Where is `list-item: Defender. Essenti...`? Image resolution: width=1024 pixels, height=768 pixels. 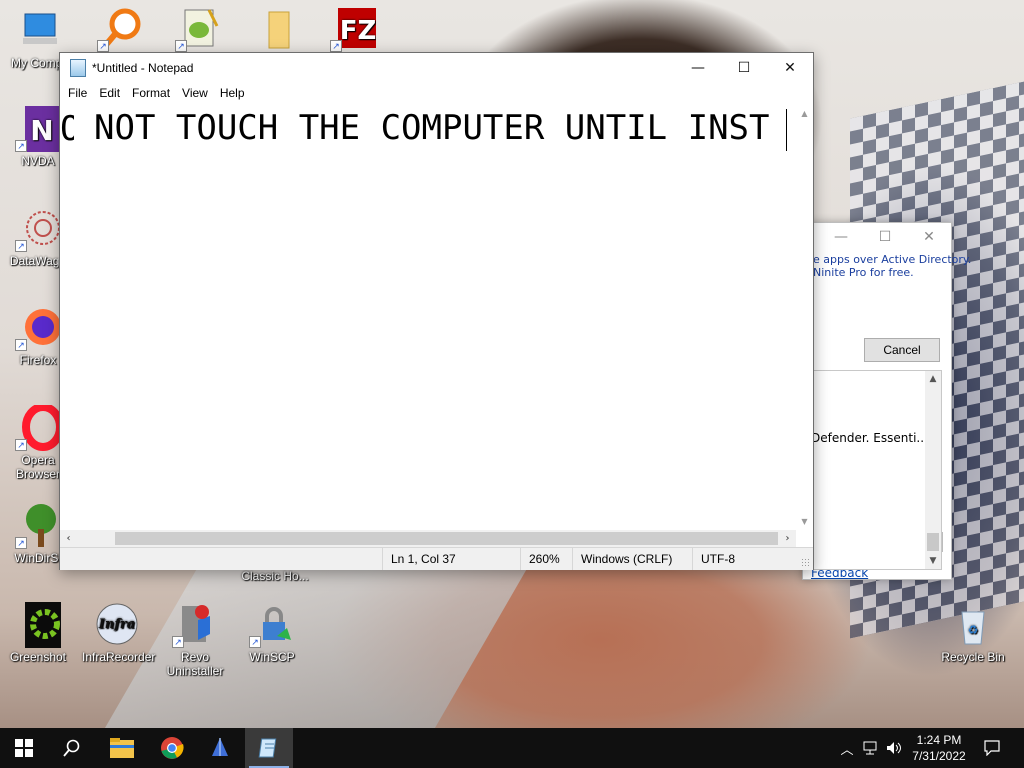
list-item: Defender. Essenti... is located at coordinates (869, 438).